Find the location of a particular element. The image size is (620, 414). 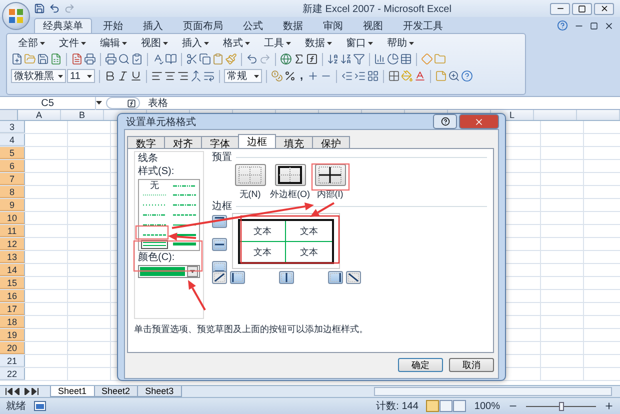

sheet-tab: Sheet1 is located at coordinates (72, 391).